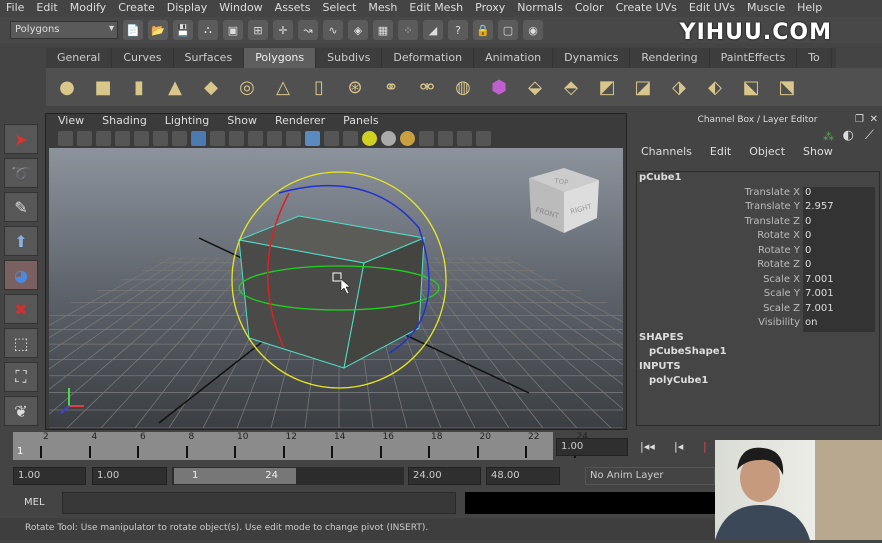  What do you see at coordinates (383, 30) in the screenshot?
I see `snap-view-icon: ▦` at bounding box center [383, 30].